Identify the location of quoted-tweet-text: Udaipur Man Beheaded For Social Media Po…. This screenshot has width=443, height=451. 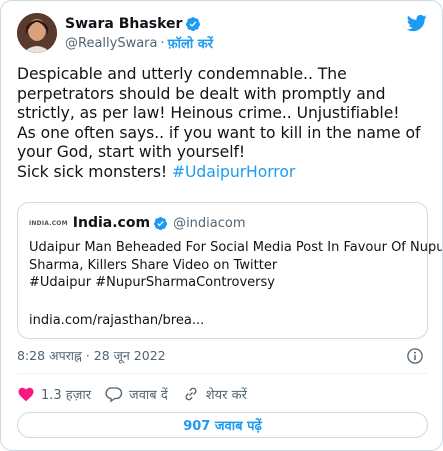
(236, 265).